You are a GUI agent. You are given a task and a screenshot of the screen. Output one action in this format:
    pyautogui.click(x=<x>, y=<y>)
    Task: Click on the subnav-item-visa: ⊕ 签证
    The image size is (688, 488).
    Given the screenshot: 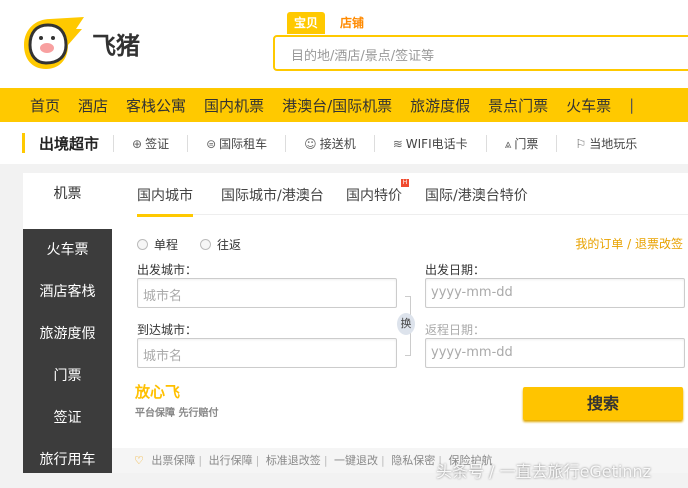 What is the action you would take?
    pyautogui.click(x=150, y=143)
    